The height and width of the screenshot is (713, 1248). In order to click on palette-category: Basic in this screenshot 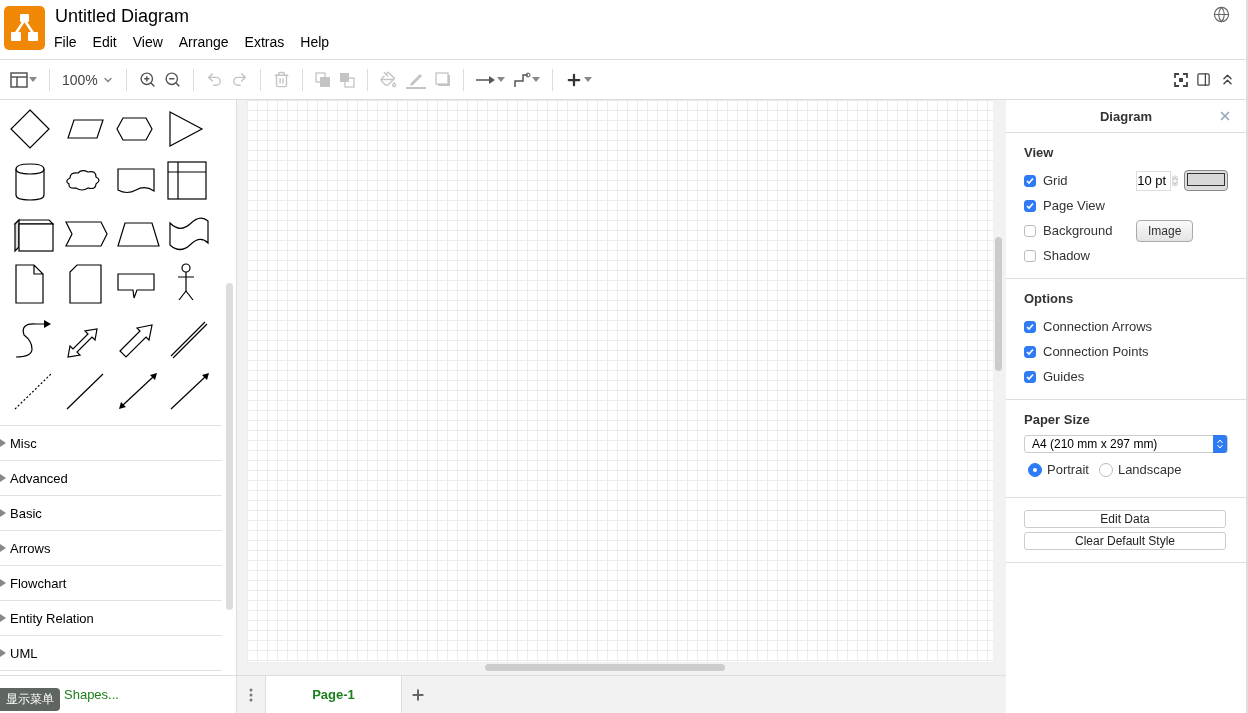, I will do `click(111, 513)`.